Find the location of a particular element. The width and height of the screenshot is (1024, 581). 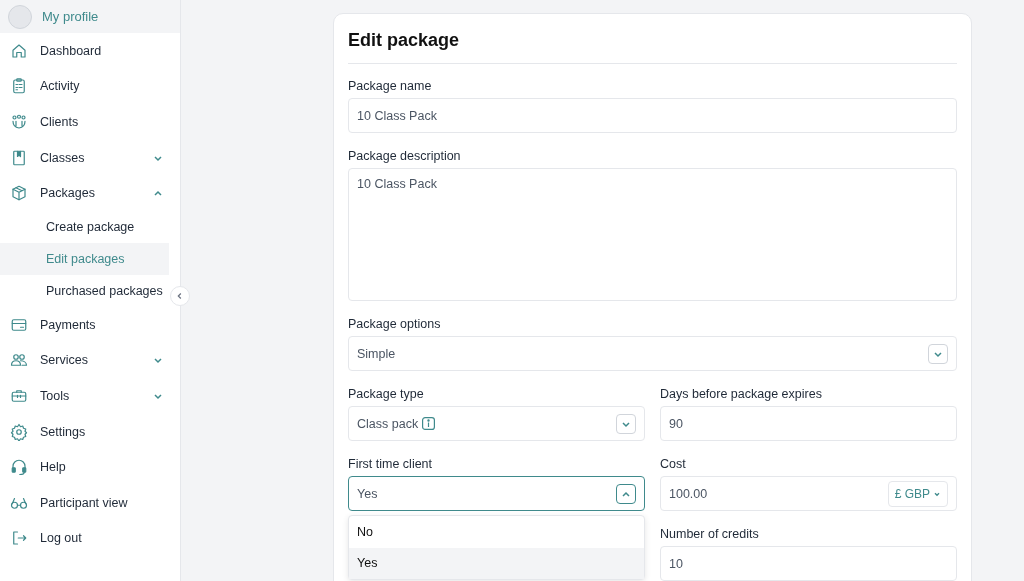

sidebar-subitem: Purchased packages is located at coordinates (84, 290).